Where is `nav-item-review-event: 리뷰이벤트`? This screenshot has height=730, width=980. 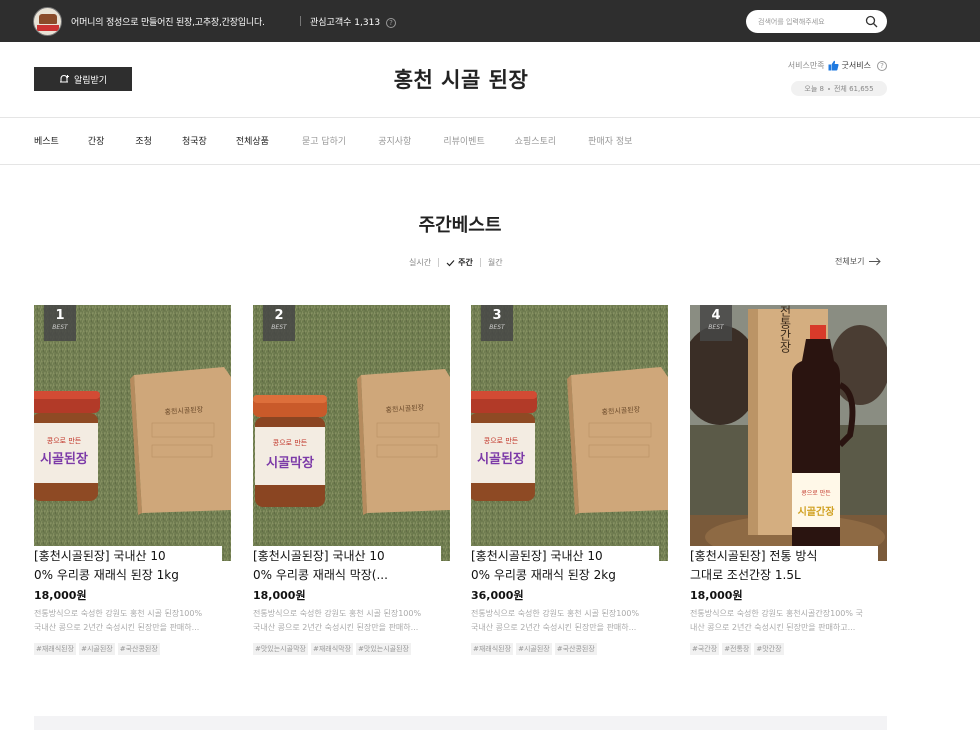 nav-item-review-event: 리뷰이벤트 is located at coordinates (463, 140).